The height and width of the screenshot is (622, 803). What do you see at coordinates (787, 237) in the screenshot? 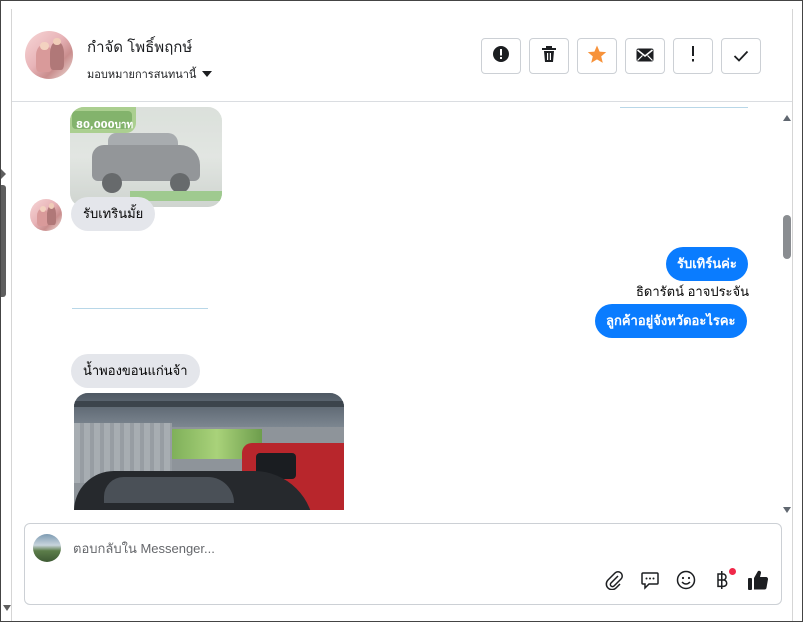
I see `scrollbar-thumb` at bounding box center [787, 237].